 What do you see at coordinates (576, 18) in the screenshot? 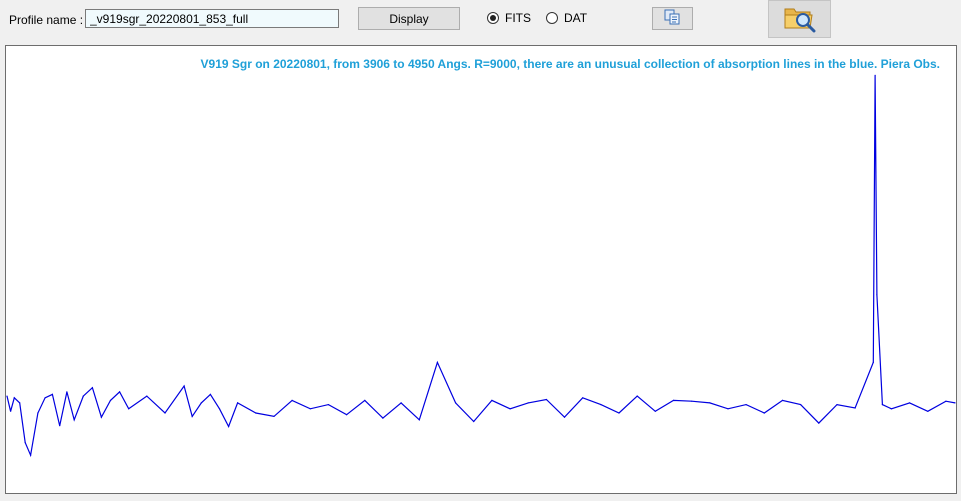
I see `dat-radio-label: DAT` at bounding box center [576, 18].